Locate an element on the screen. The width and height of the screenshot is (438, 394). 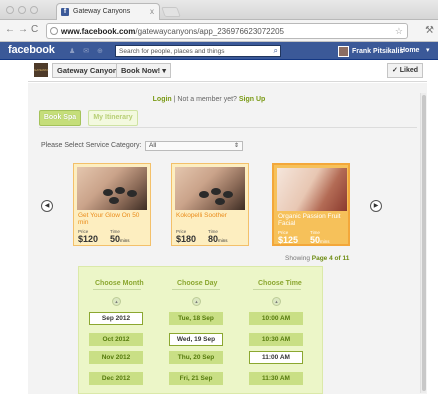
month-option: Sep 2012 is located at coordinates (116, 318).